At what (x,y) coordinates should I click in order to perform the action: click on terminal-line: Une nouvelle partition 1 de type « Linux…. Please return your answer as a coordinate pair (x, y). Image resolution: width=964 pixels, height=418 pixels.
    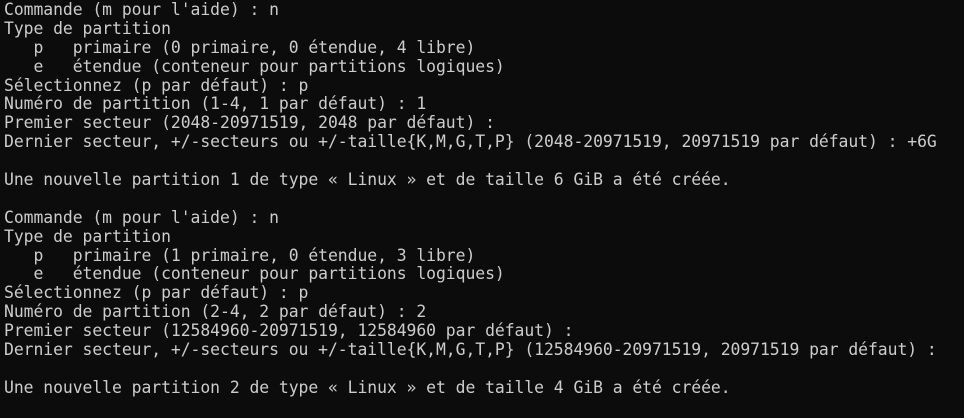
    Looking at the image, I should click on (367, 180).